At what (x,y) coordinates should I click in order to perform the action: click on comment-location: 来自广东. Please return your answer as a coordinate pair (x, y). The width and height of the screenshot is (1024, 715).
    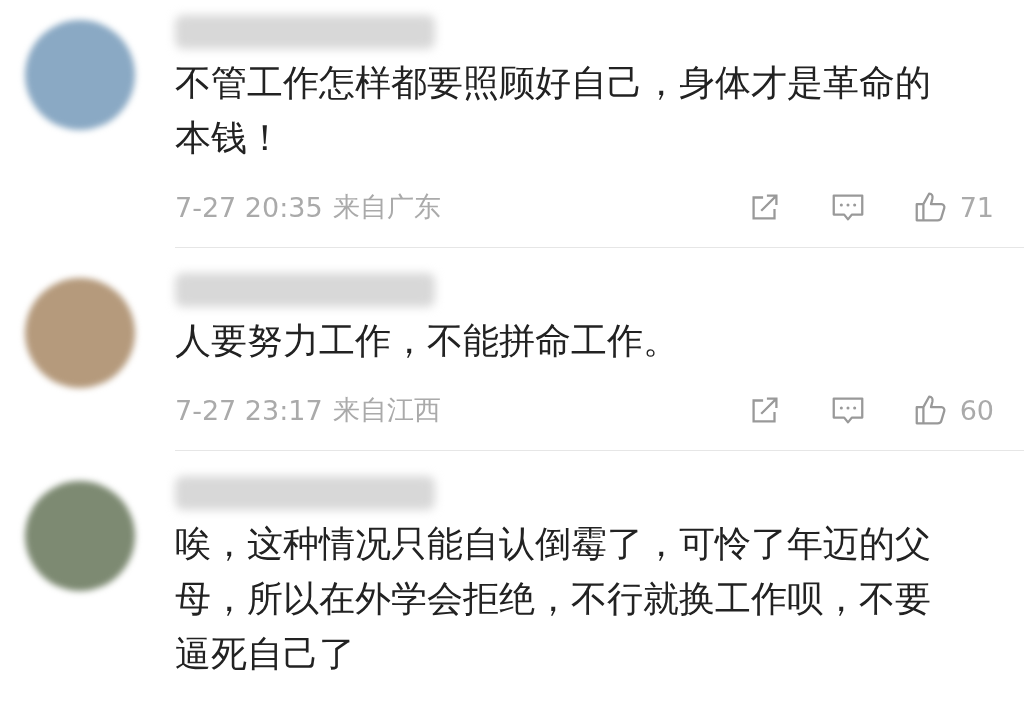
    Looking at the image, I should click on (386, 207).